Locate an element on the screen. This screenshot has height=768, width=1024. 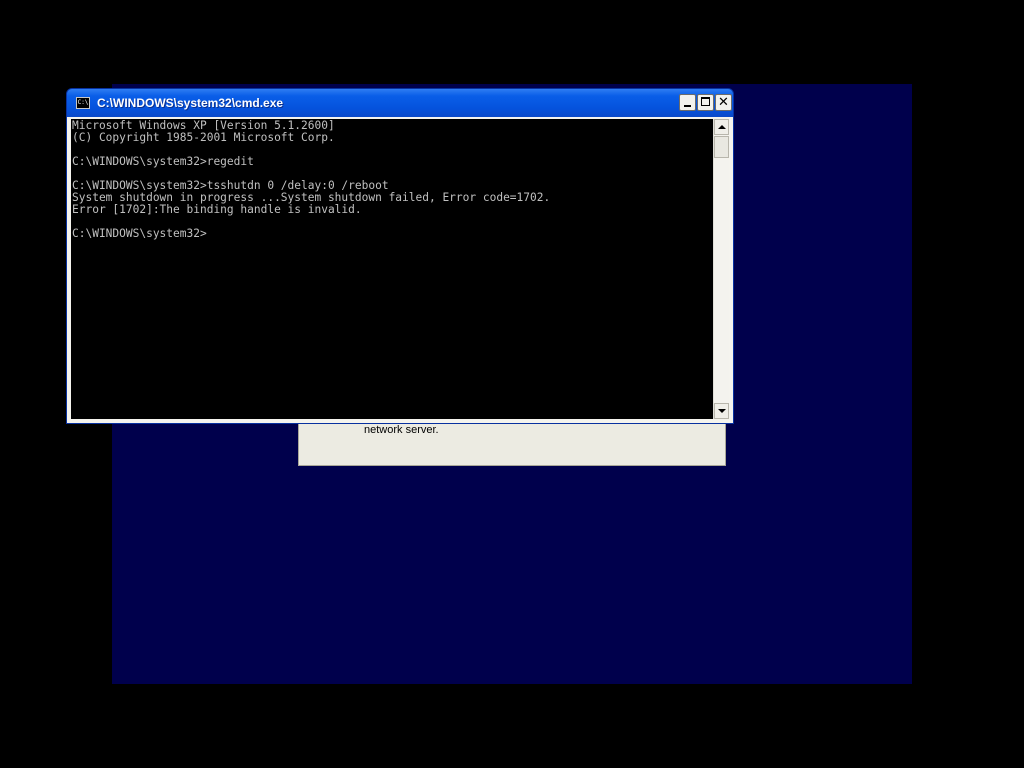
window-title: C:\WINDOWS\system32\cmd.exe is located at coordinates (190, 103).